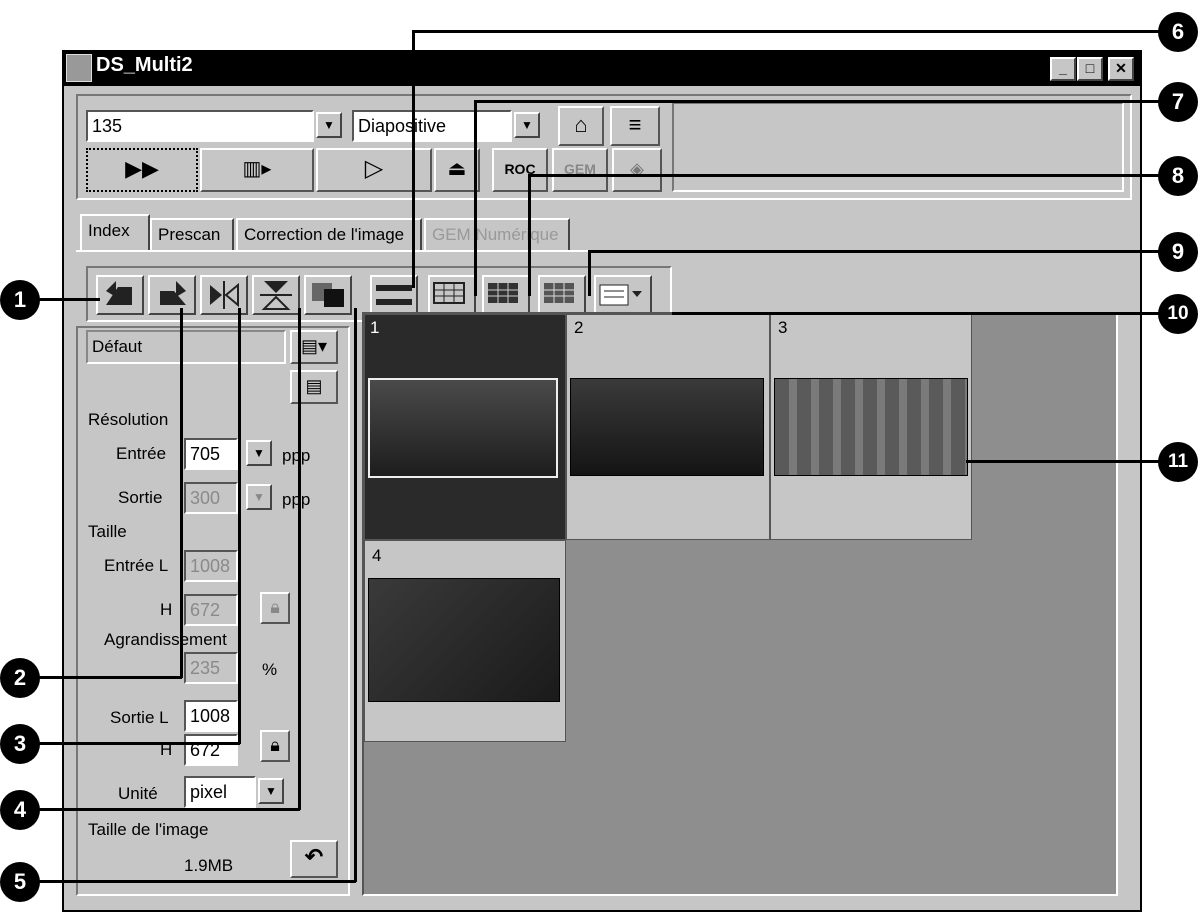  What do you see at coordinates (580, 170) in the screenshot?
I see `gem-icon: GEM` at bounding box center [580, 170].